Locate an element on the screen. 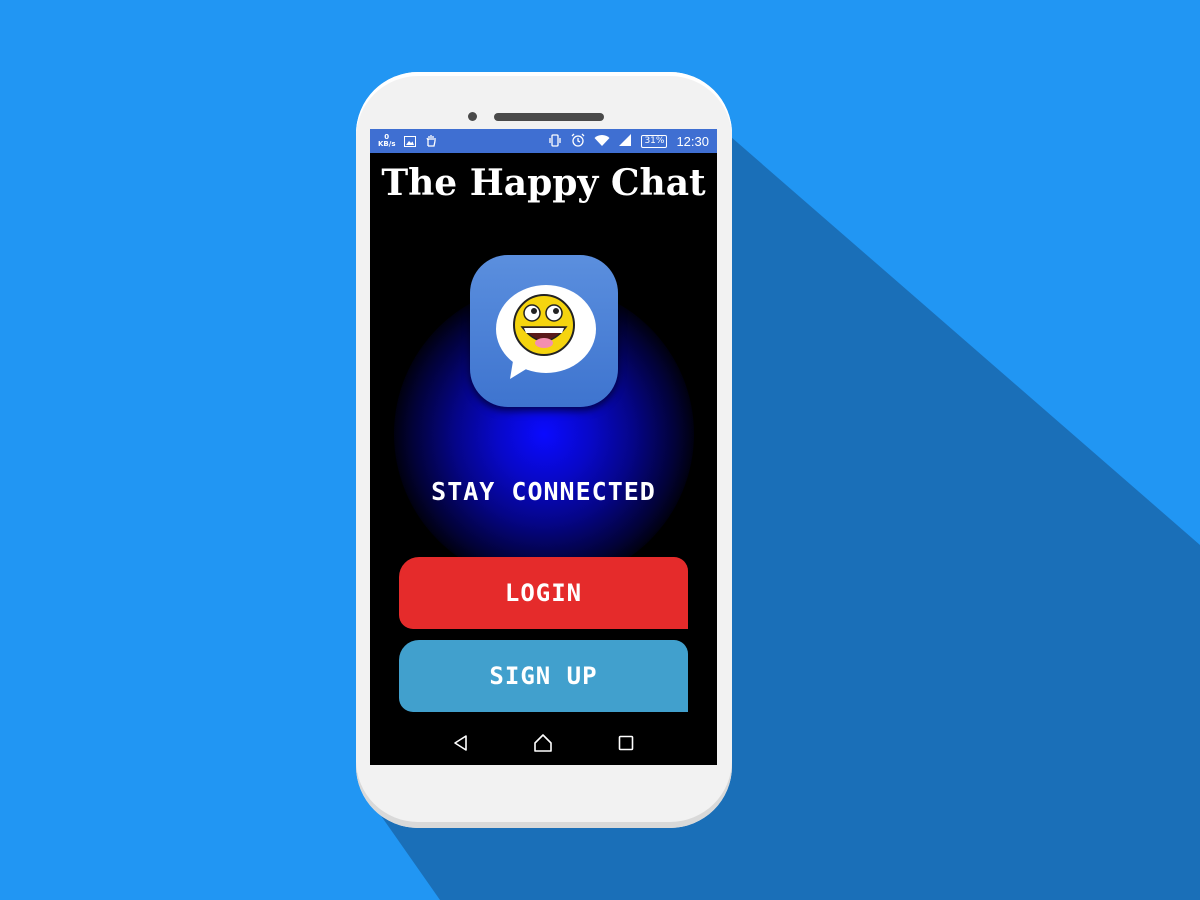 This screenshot has width=1200, height=900. earpiece-speaker is located at coordinates (549, 117).